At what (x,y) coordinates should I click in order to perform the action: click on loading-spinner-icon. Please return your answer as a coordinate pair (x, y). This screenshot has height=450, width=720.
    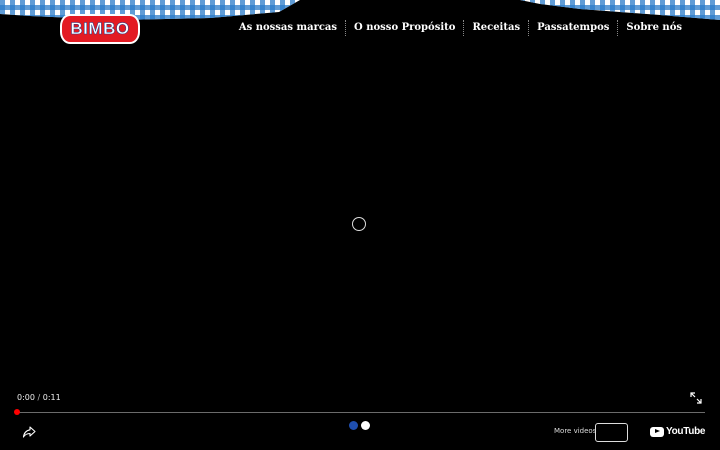
    Looking at the image, I should click on (359, 224).